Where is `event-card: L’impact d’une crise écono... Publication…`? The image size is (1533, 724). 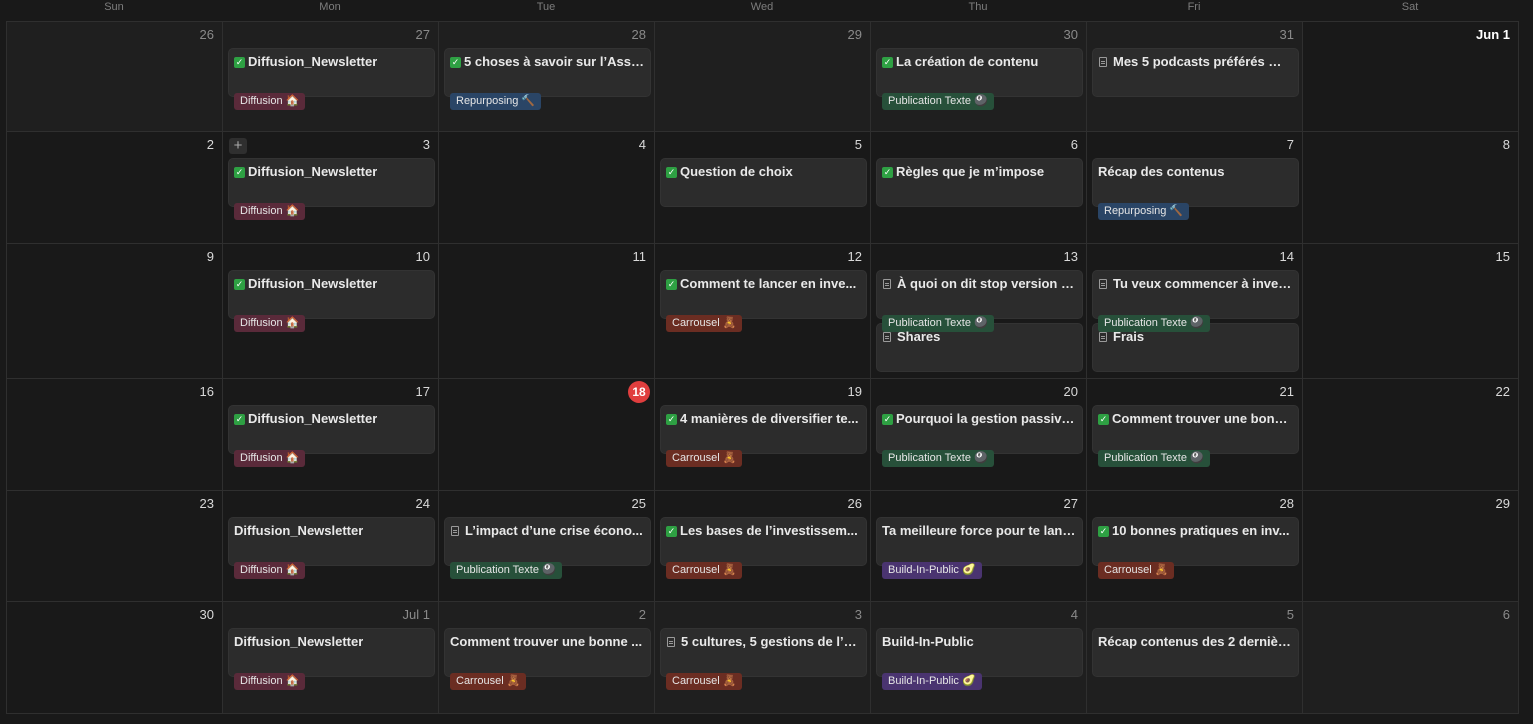
event-card: L’impact d’une crise écono... Publication… is located at coordinates (547, 548).